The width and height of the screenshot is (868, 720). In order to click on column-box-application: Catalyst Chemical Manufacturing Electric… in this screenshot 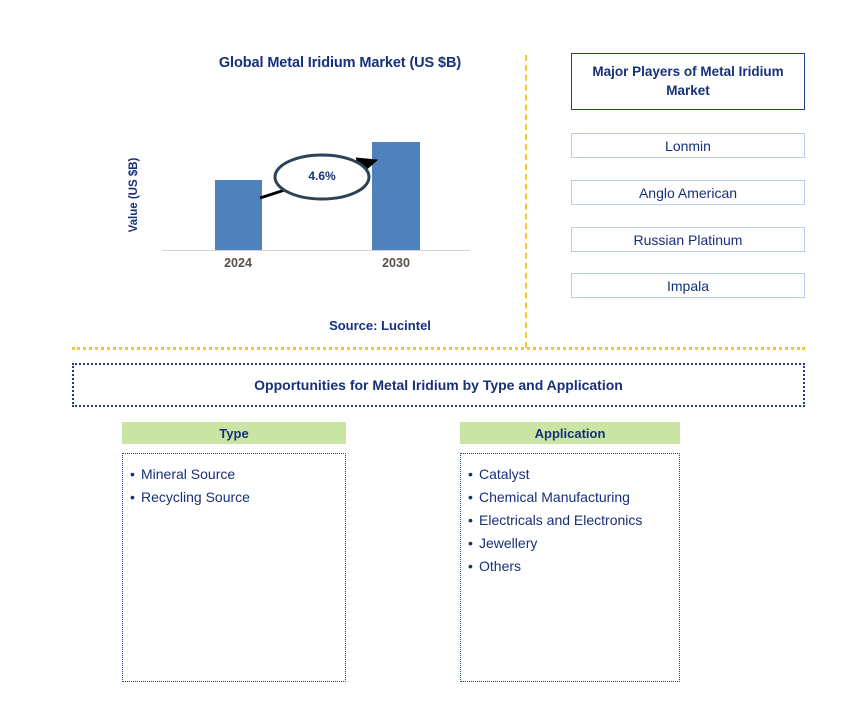, I will do `click(570, 567)`.